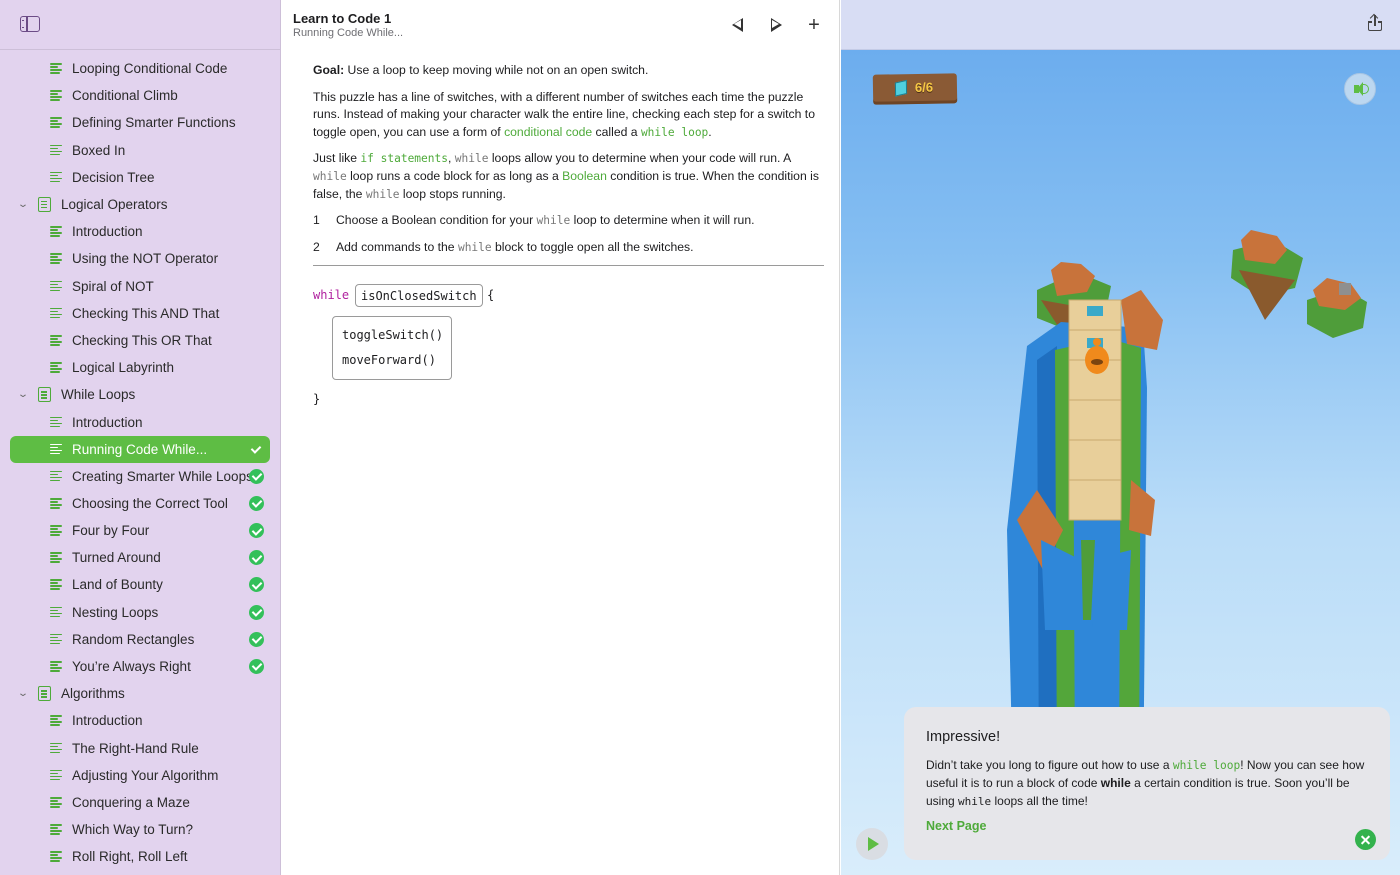 The image size is (1400, 875). I want to click on sidebar-page-item: Conquering a Maze, so click(140, 802).